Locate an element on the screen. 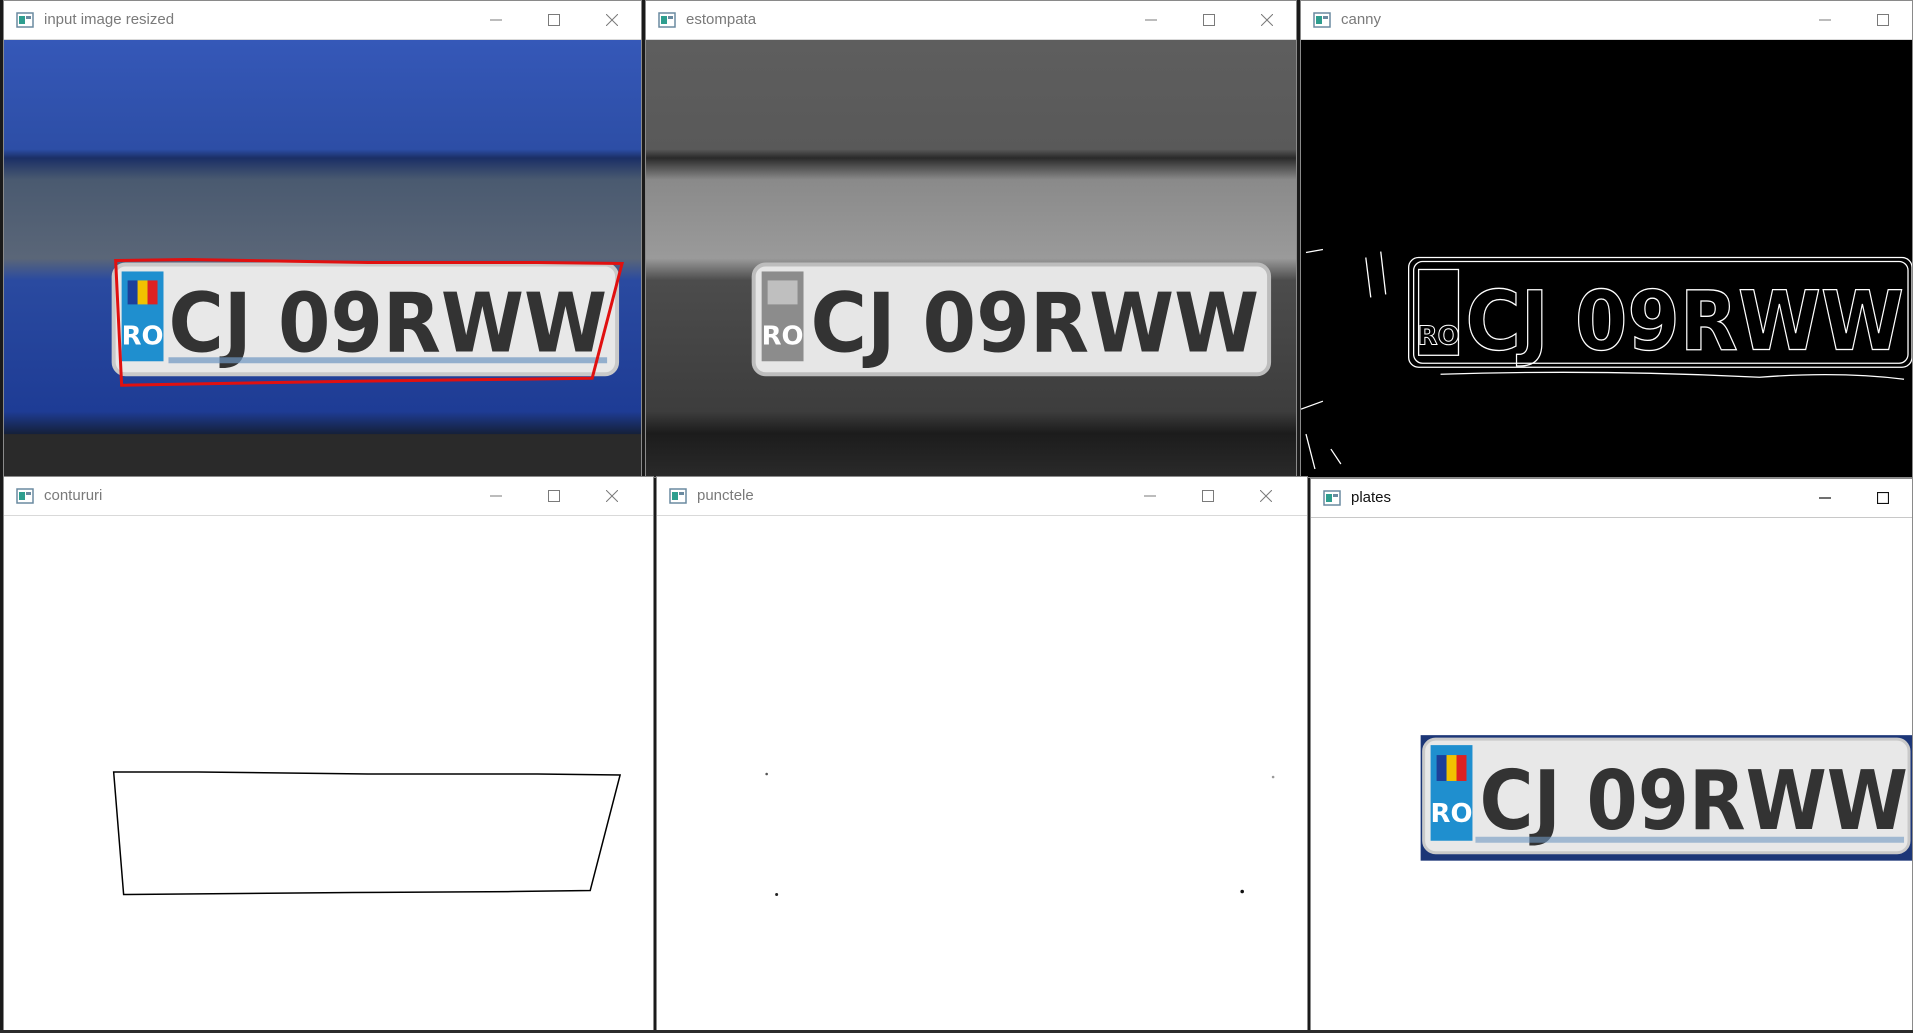  window-title: contururi is located at coordinates (73, 495).